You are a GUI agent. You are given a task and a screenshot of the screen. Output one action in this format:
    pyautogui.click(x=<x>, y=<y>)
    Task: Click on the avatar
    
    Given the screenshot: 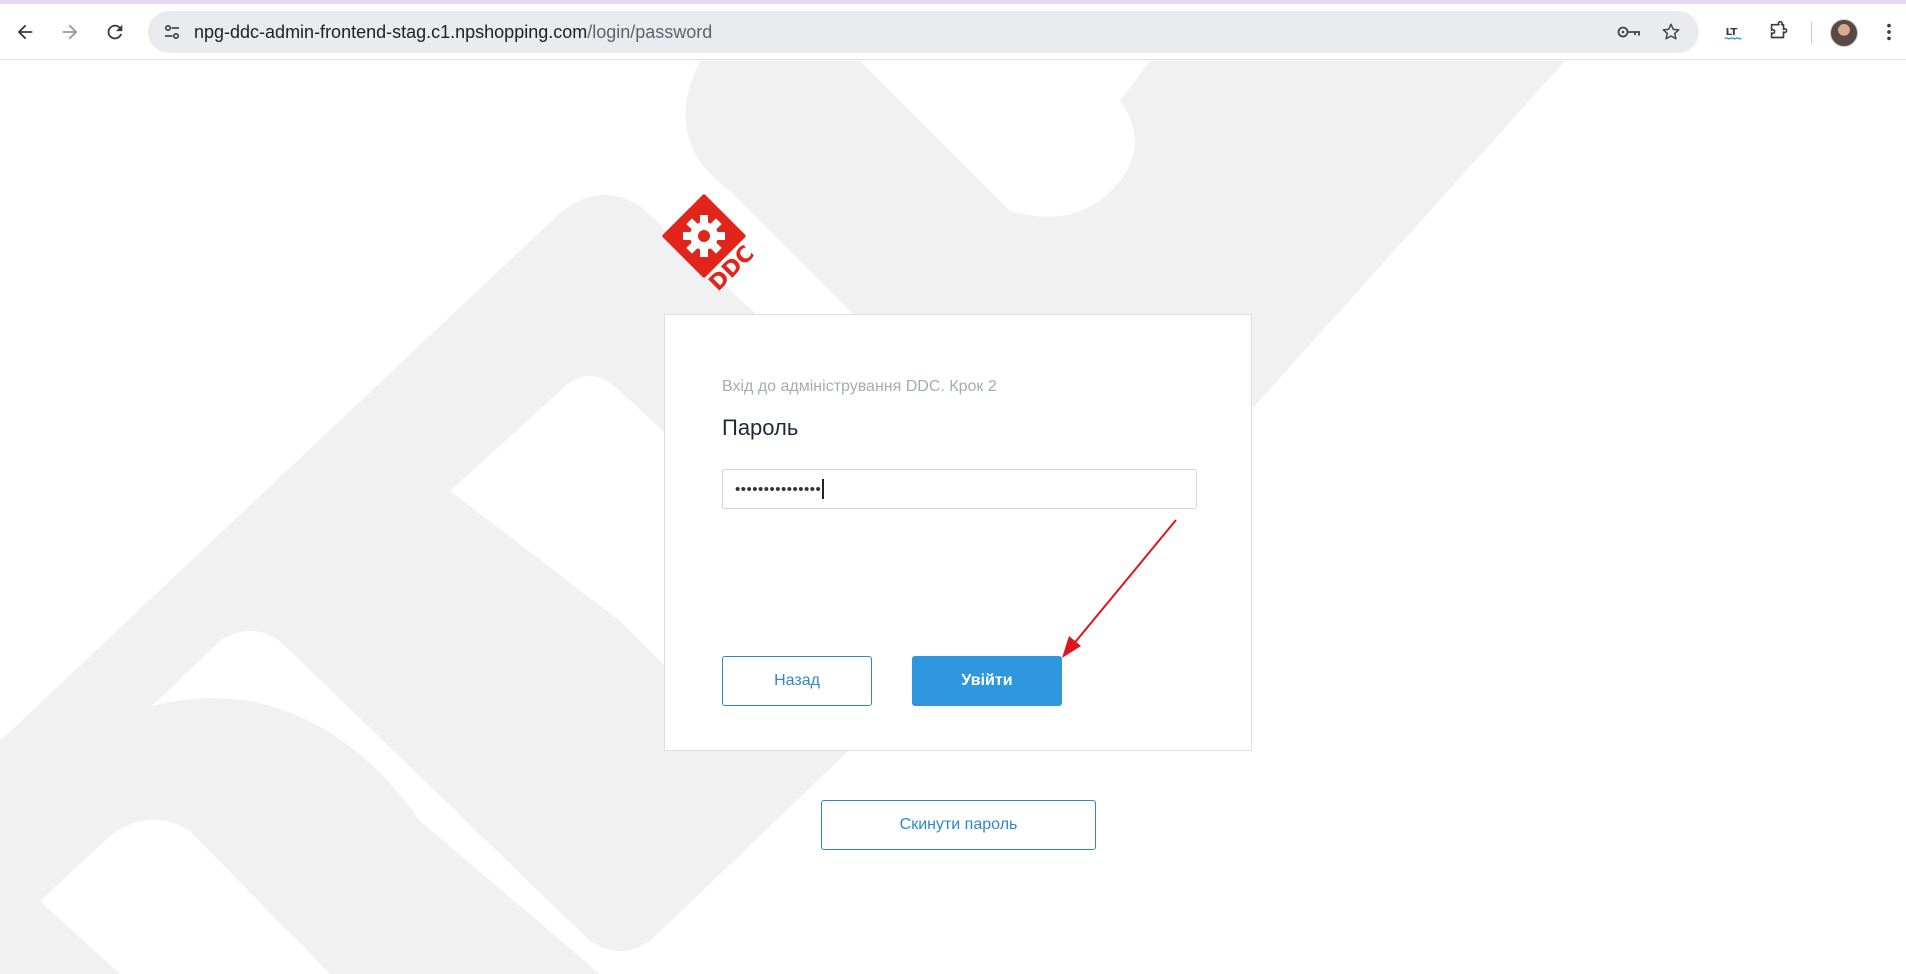 What is the action you would take?
    pyautogui.click(x=1844, y=33)
    